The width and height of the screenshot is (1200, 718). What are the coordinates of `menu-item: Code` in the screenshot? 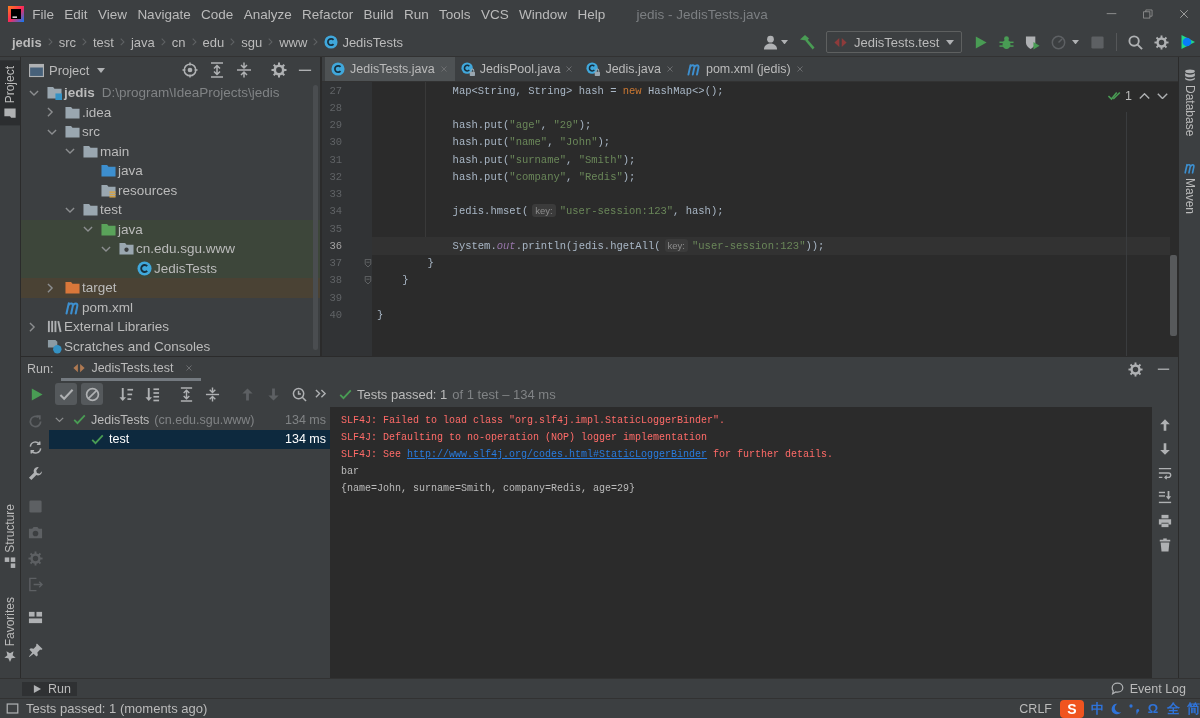 It's located at (217, 14).